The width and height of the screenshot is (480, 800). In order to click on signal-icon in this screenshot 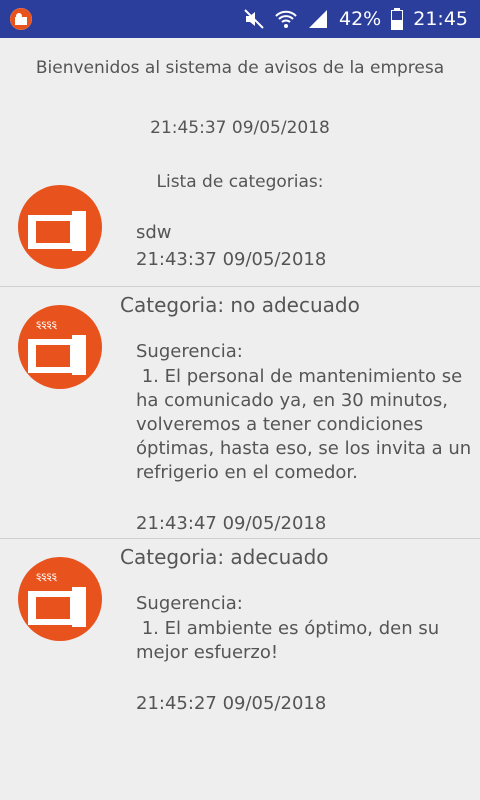, I will do `click(318, 19)`.